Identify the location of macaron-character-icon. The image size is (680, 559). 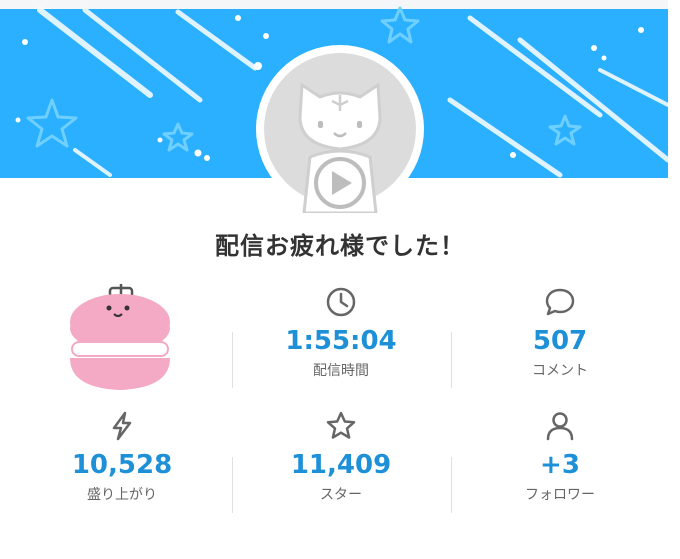
(120, 337).